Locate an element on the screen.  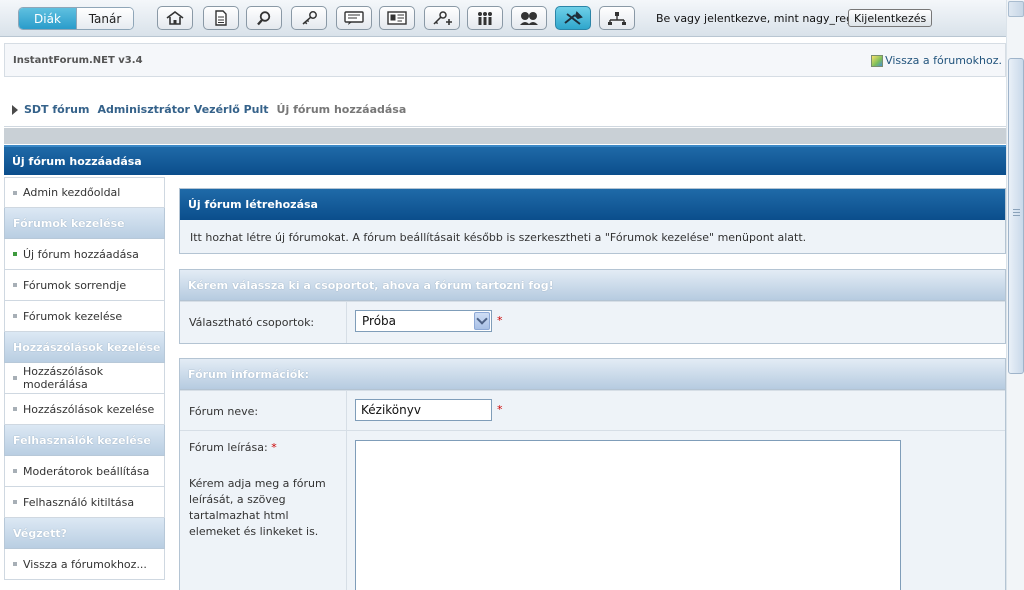
key-icon is located at coordinates (309, 18).